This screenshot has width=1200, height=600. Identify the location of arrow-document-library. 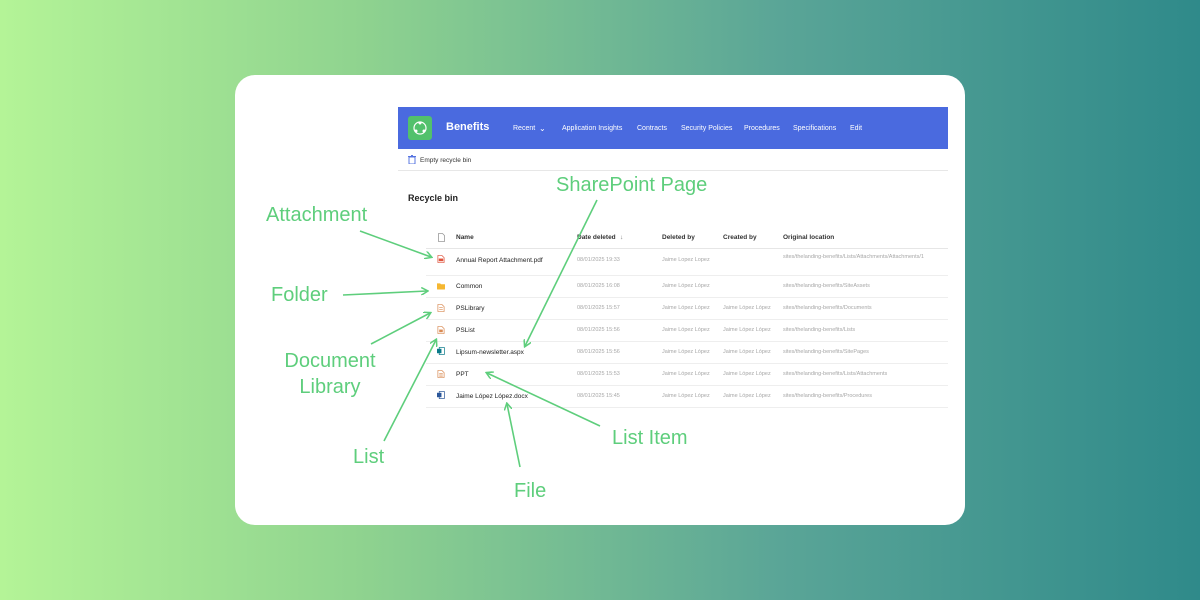
(400, 329).